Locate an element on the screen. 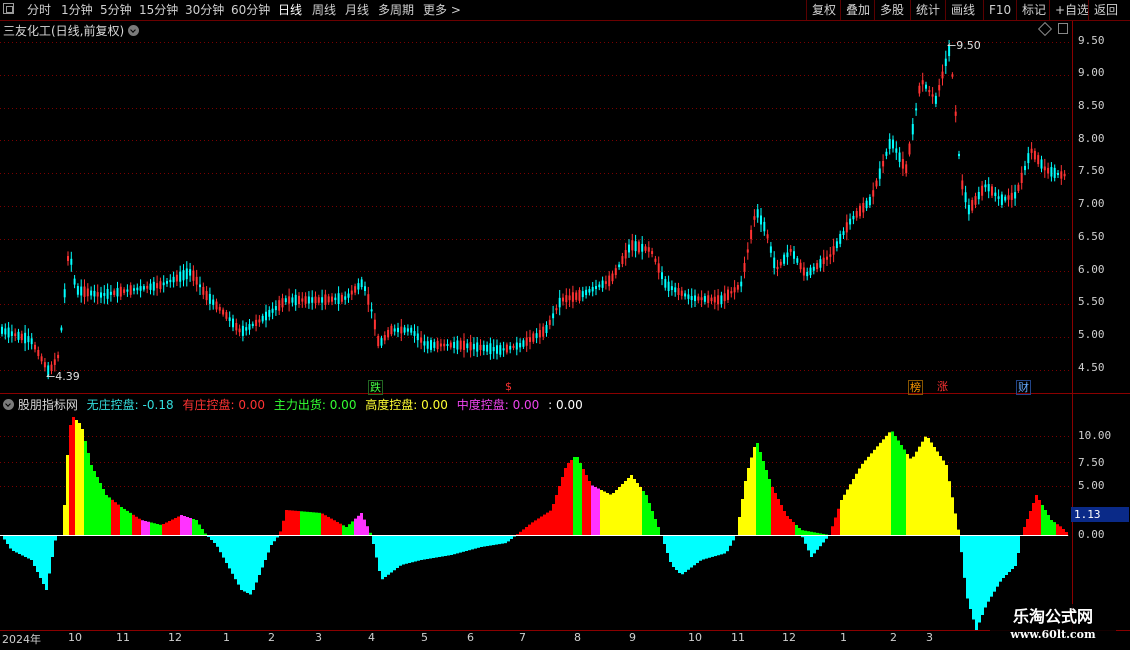  price-tick: 4.50 is located at coordinates (1091, 367).